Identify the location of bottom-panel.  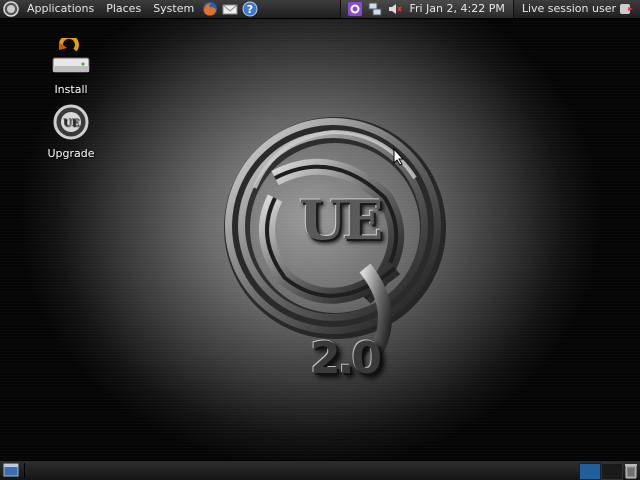
(320, 470).